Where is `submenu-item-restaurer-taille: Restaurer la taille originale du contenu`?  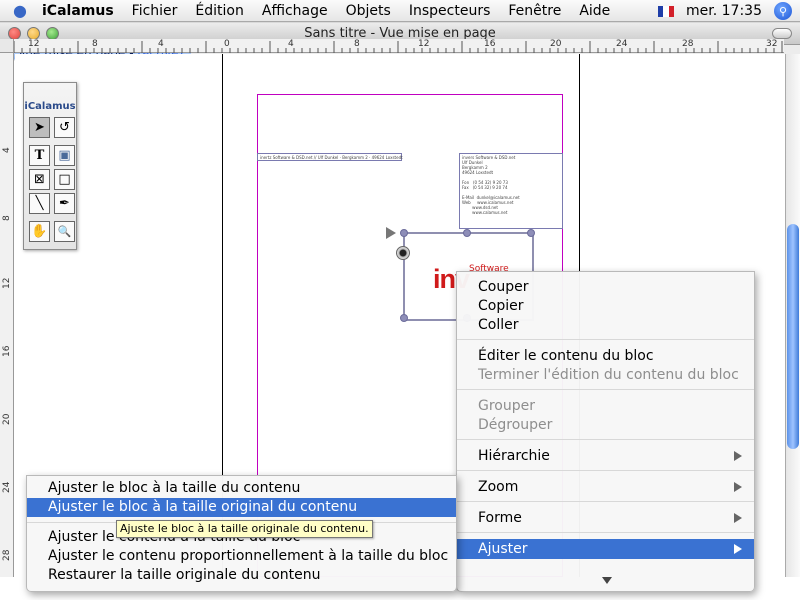
submenu-item-restaurer-taille: Restaurer la taille originale du contenu is located at coordinates (241, 575).